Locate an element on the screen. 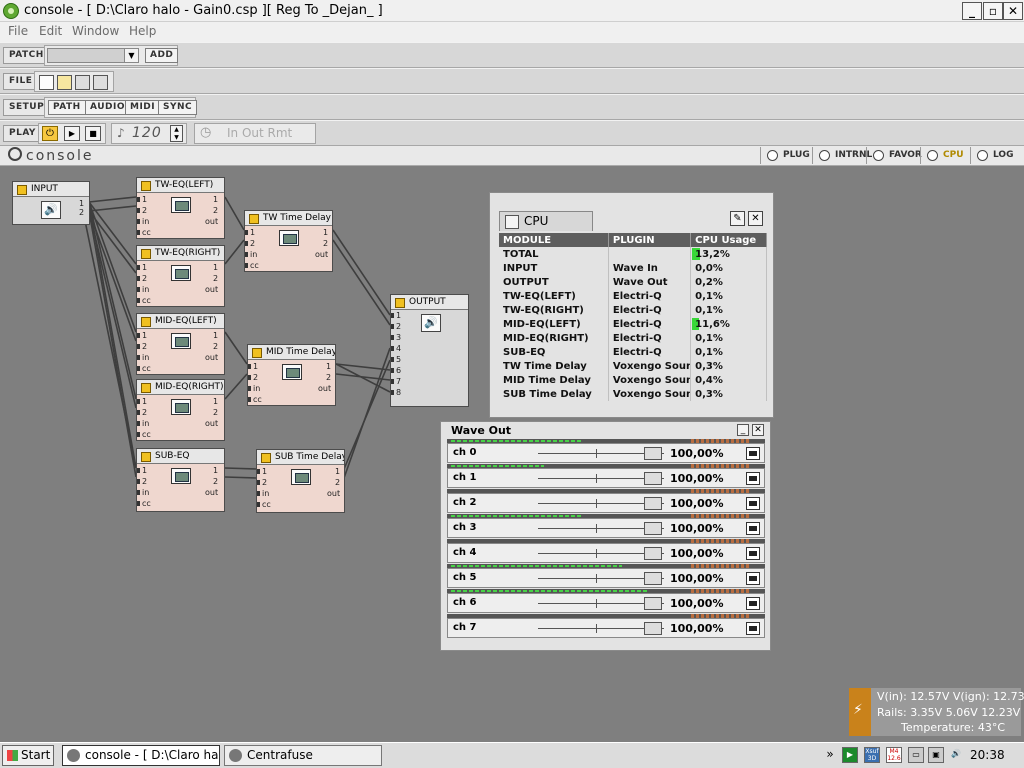  module-sub-eq: SUB-EQ 1 2 in cc 1 2 out is located at coordinates (180, 480).